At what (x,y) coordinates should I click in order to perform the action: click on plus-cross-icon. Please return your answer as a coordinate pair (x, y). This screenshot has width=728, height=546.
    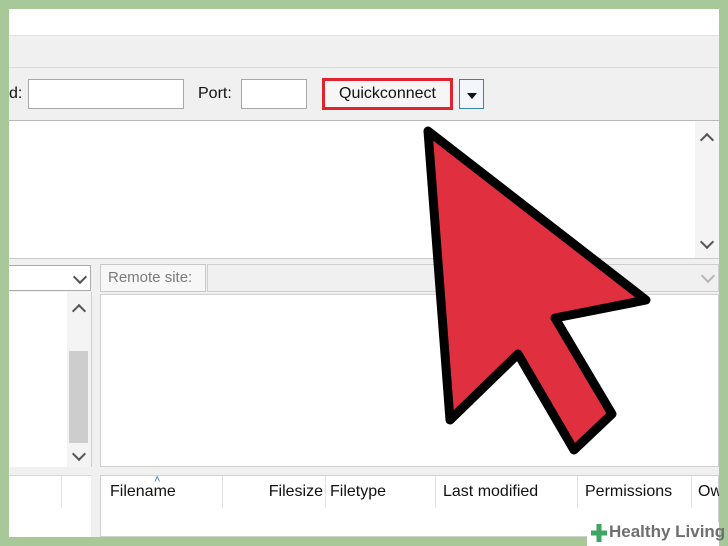
    Looking at the image, I should click on (599, 533).